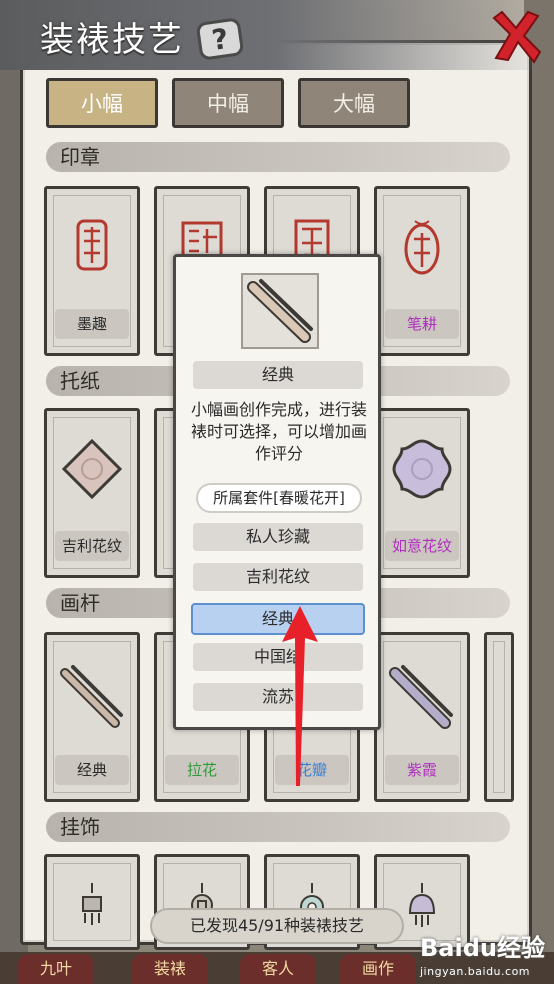  I want to click on pendant-item-card, so click(92, 902).